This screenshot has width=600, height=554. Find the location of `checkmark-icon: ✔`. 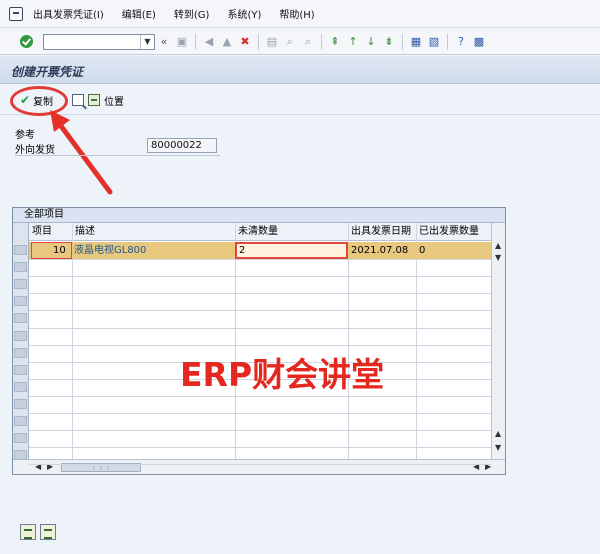

checkmark-icon: ✔ is located at coordinates (25, 100).